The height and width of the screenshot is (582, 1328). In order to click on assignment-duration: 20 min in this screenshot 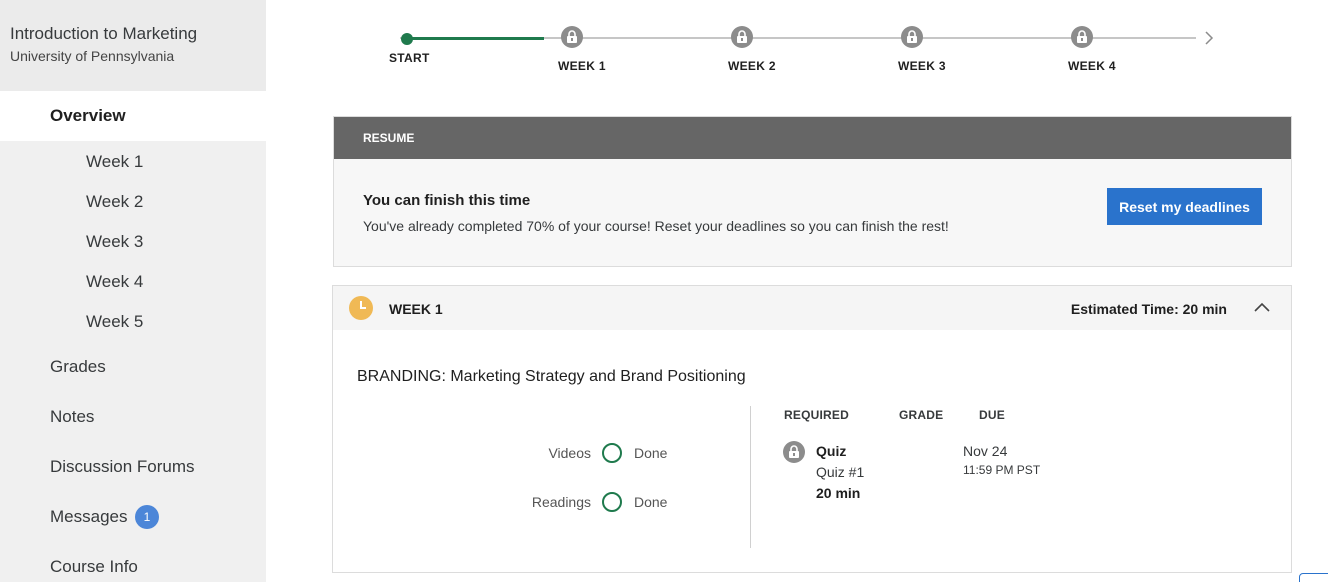, I will do `click(838, 493)`.